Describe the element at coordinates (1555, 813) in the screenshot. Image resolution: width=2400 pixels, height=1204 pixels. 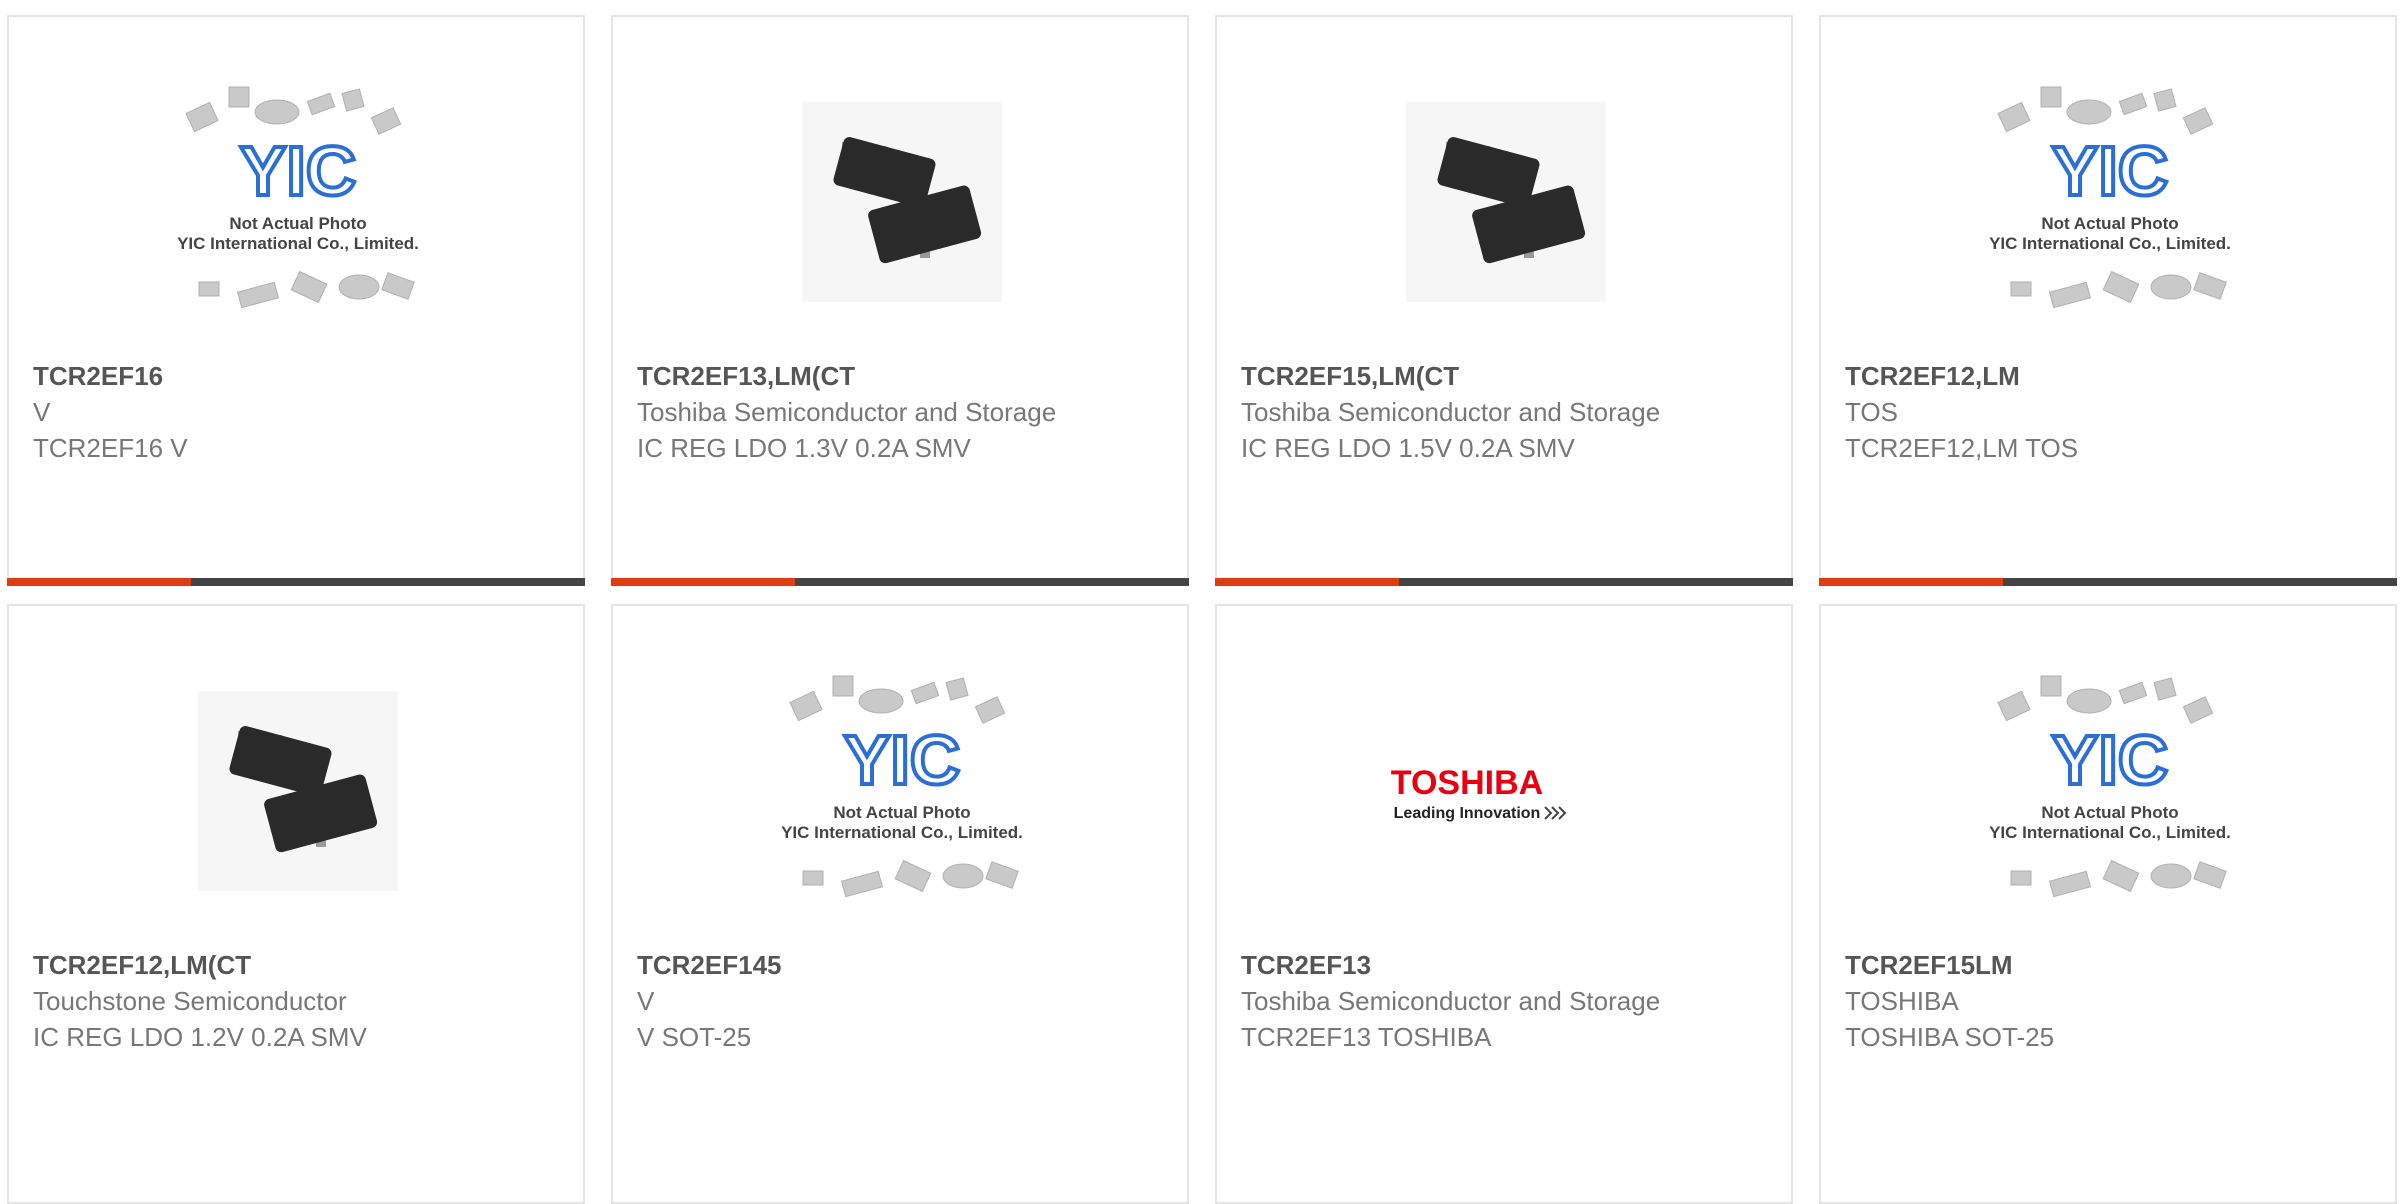
I see `tagline-chevrons-icon` at that location.